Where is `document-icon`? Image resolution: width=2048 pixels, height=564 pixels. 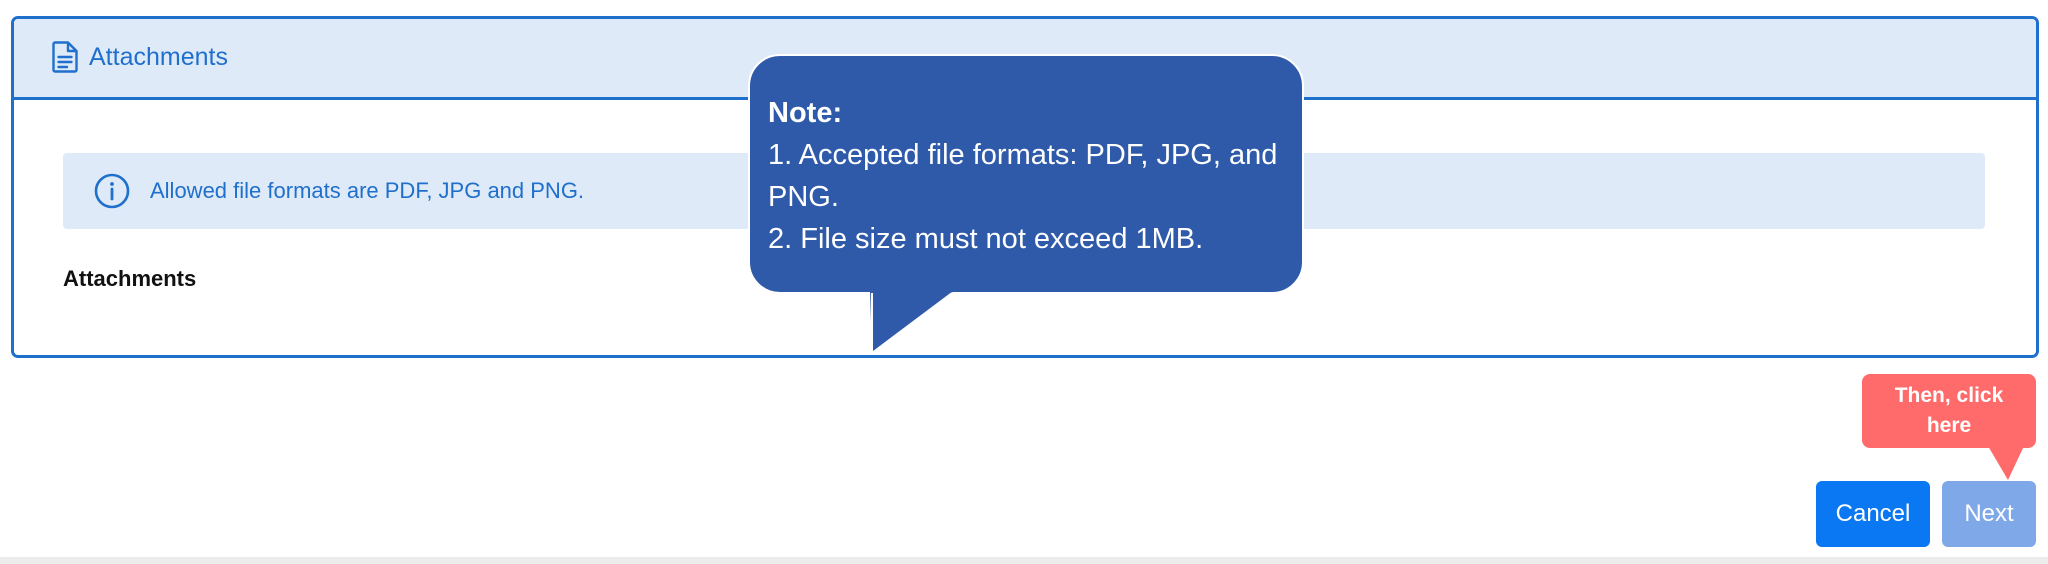
document-icon is located at coordinates (65, 57).